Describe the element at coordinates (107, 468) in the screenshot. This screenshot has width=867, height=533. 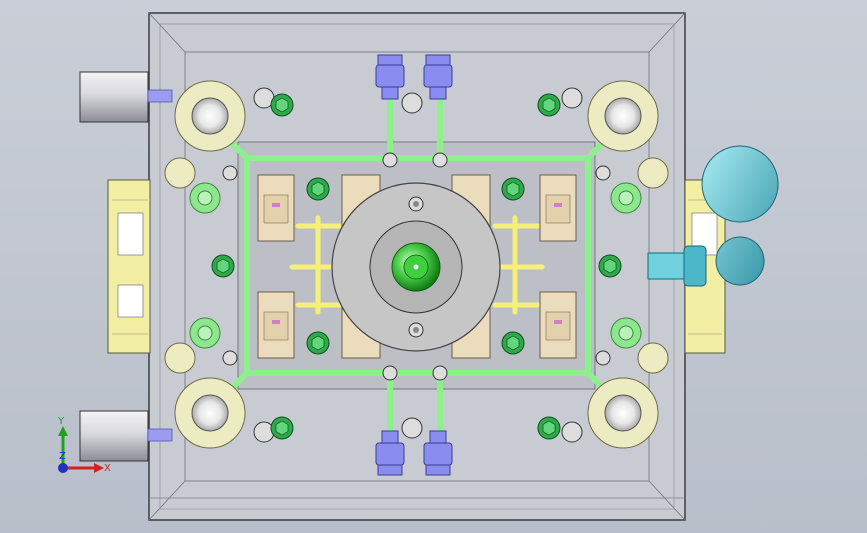
I see `axis-x-label: X` at that location.